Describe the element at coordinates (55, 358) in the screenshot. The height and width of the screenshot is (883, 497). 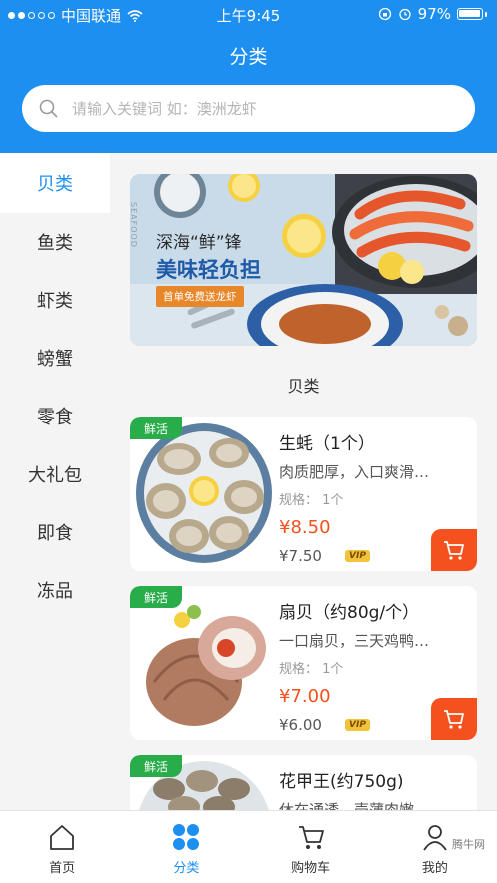
I see `sidebar-item-crab: 螃蟹` at that location.